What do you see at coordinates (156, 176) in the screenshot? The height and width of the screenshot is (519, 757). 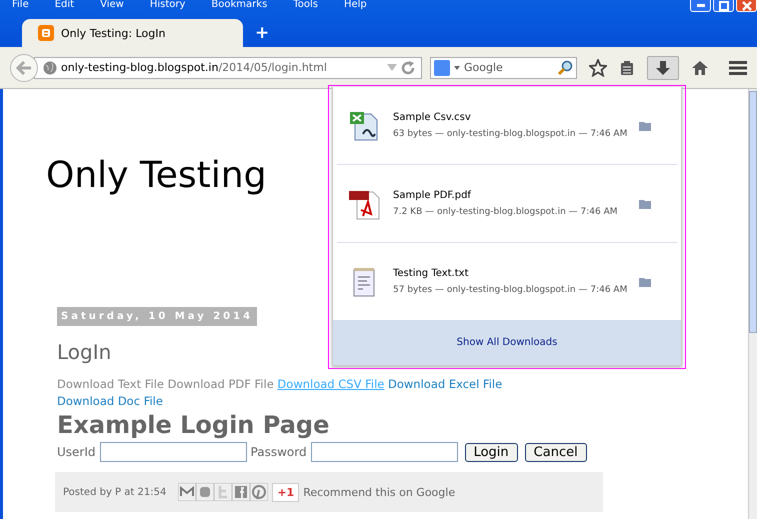 I see `blog-title: Only Testing` at bounding box center [156, 176].